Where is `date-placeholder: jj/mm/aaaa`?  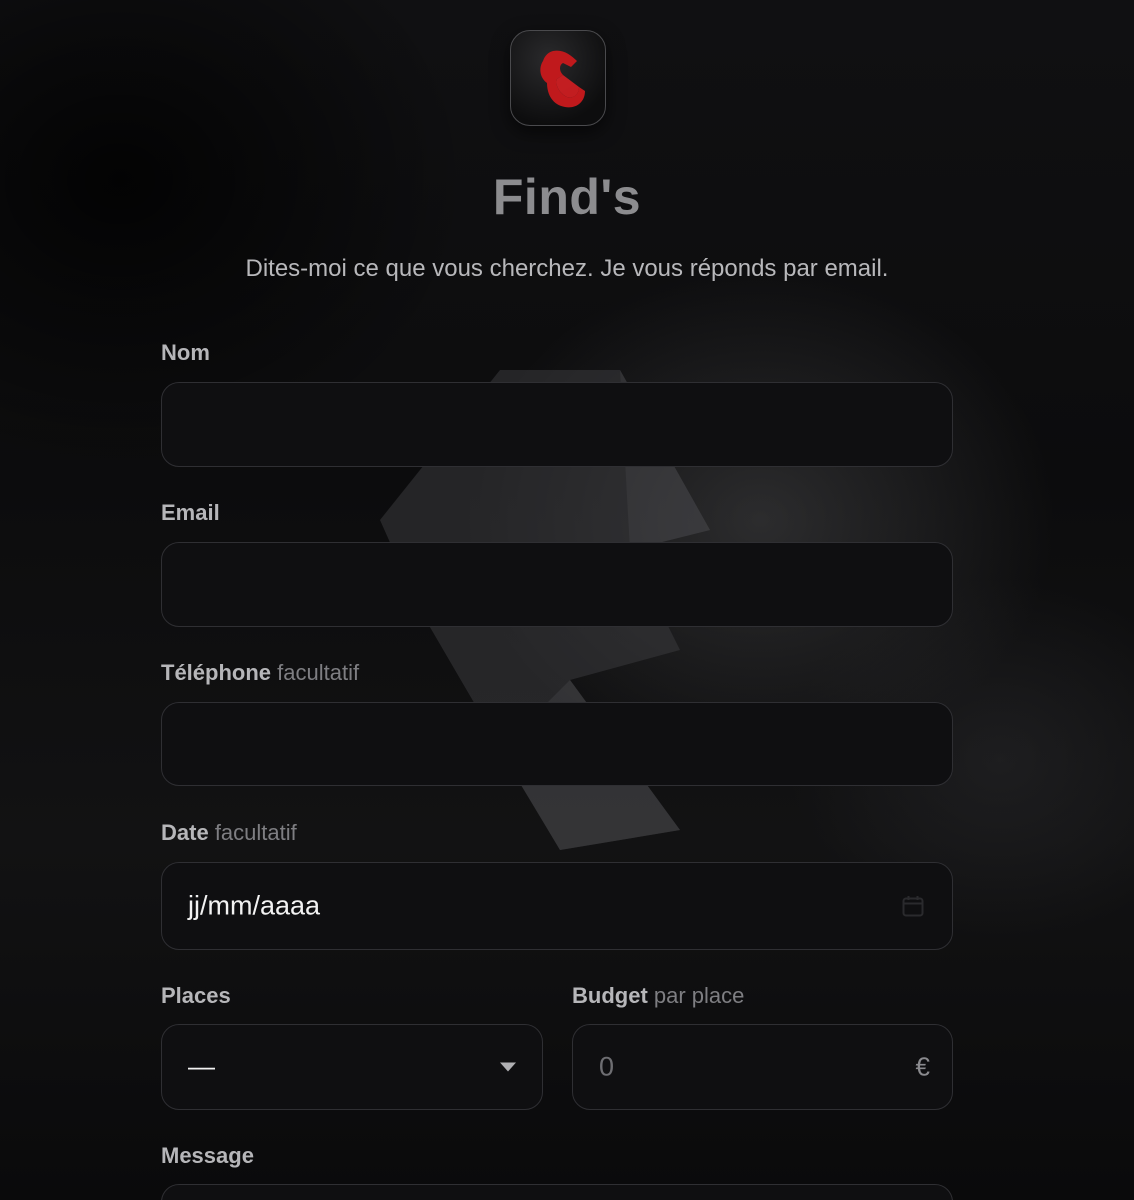 date-placeholder: jj/mm/aaaa is located at coordinates (254, 905).